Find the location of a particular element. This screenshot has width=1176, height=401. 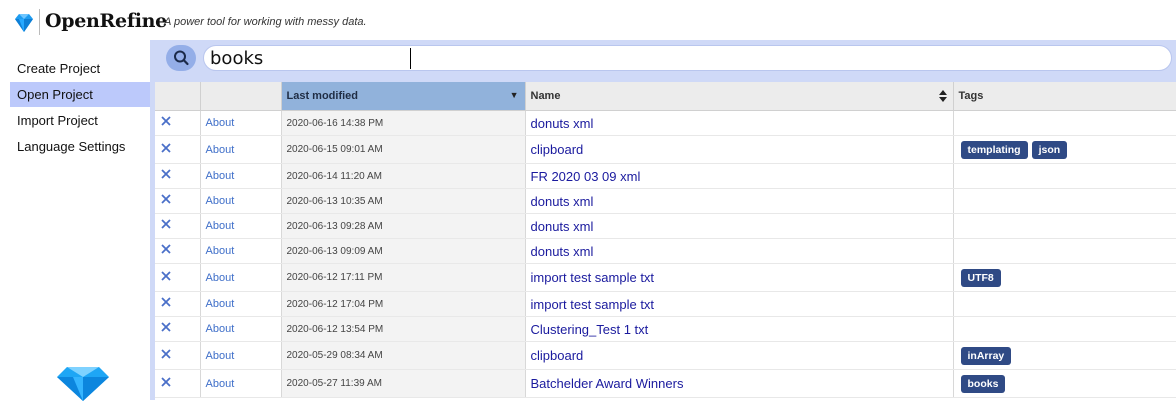

last-modified-cell: 2020-06-12 17:11 PM is located at coordinates (403, 277).